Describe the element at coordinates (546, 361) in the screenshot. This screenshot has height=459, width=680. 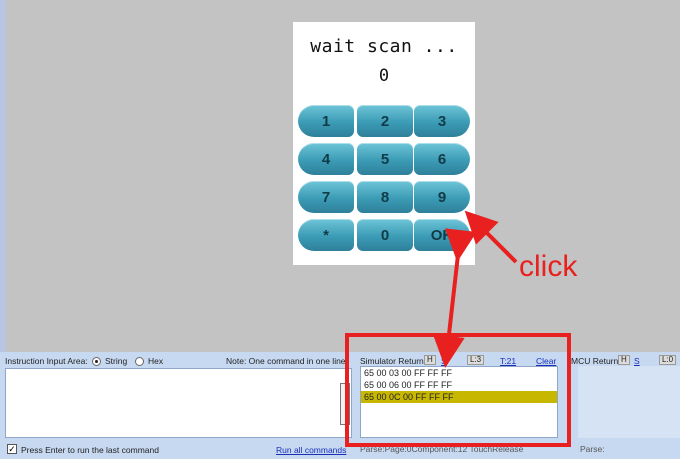
I see `sim-return-clear-link: Clear` at that location.